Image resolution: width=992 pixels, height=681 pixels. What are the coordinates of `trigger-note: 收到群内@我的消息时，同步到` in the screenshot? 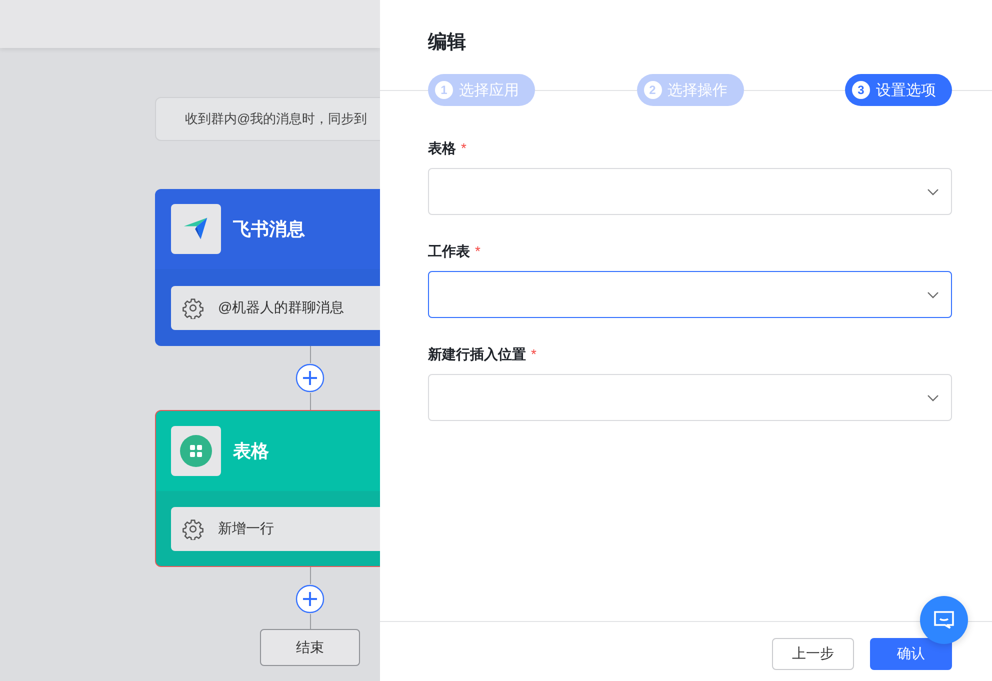 It's located at (267, 119).